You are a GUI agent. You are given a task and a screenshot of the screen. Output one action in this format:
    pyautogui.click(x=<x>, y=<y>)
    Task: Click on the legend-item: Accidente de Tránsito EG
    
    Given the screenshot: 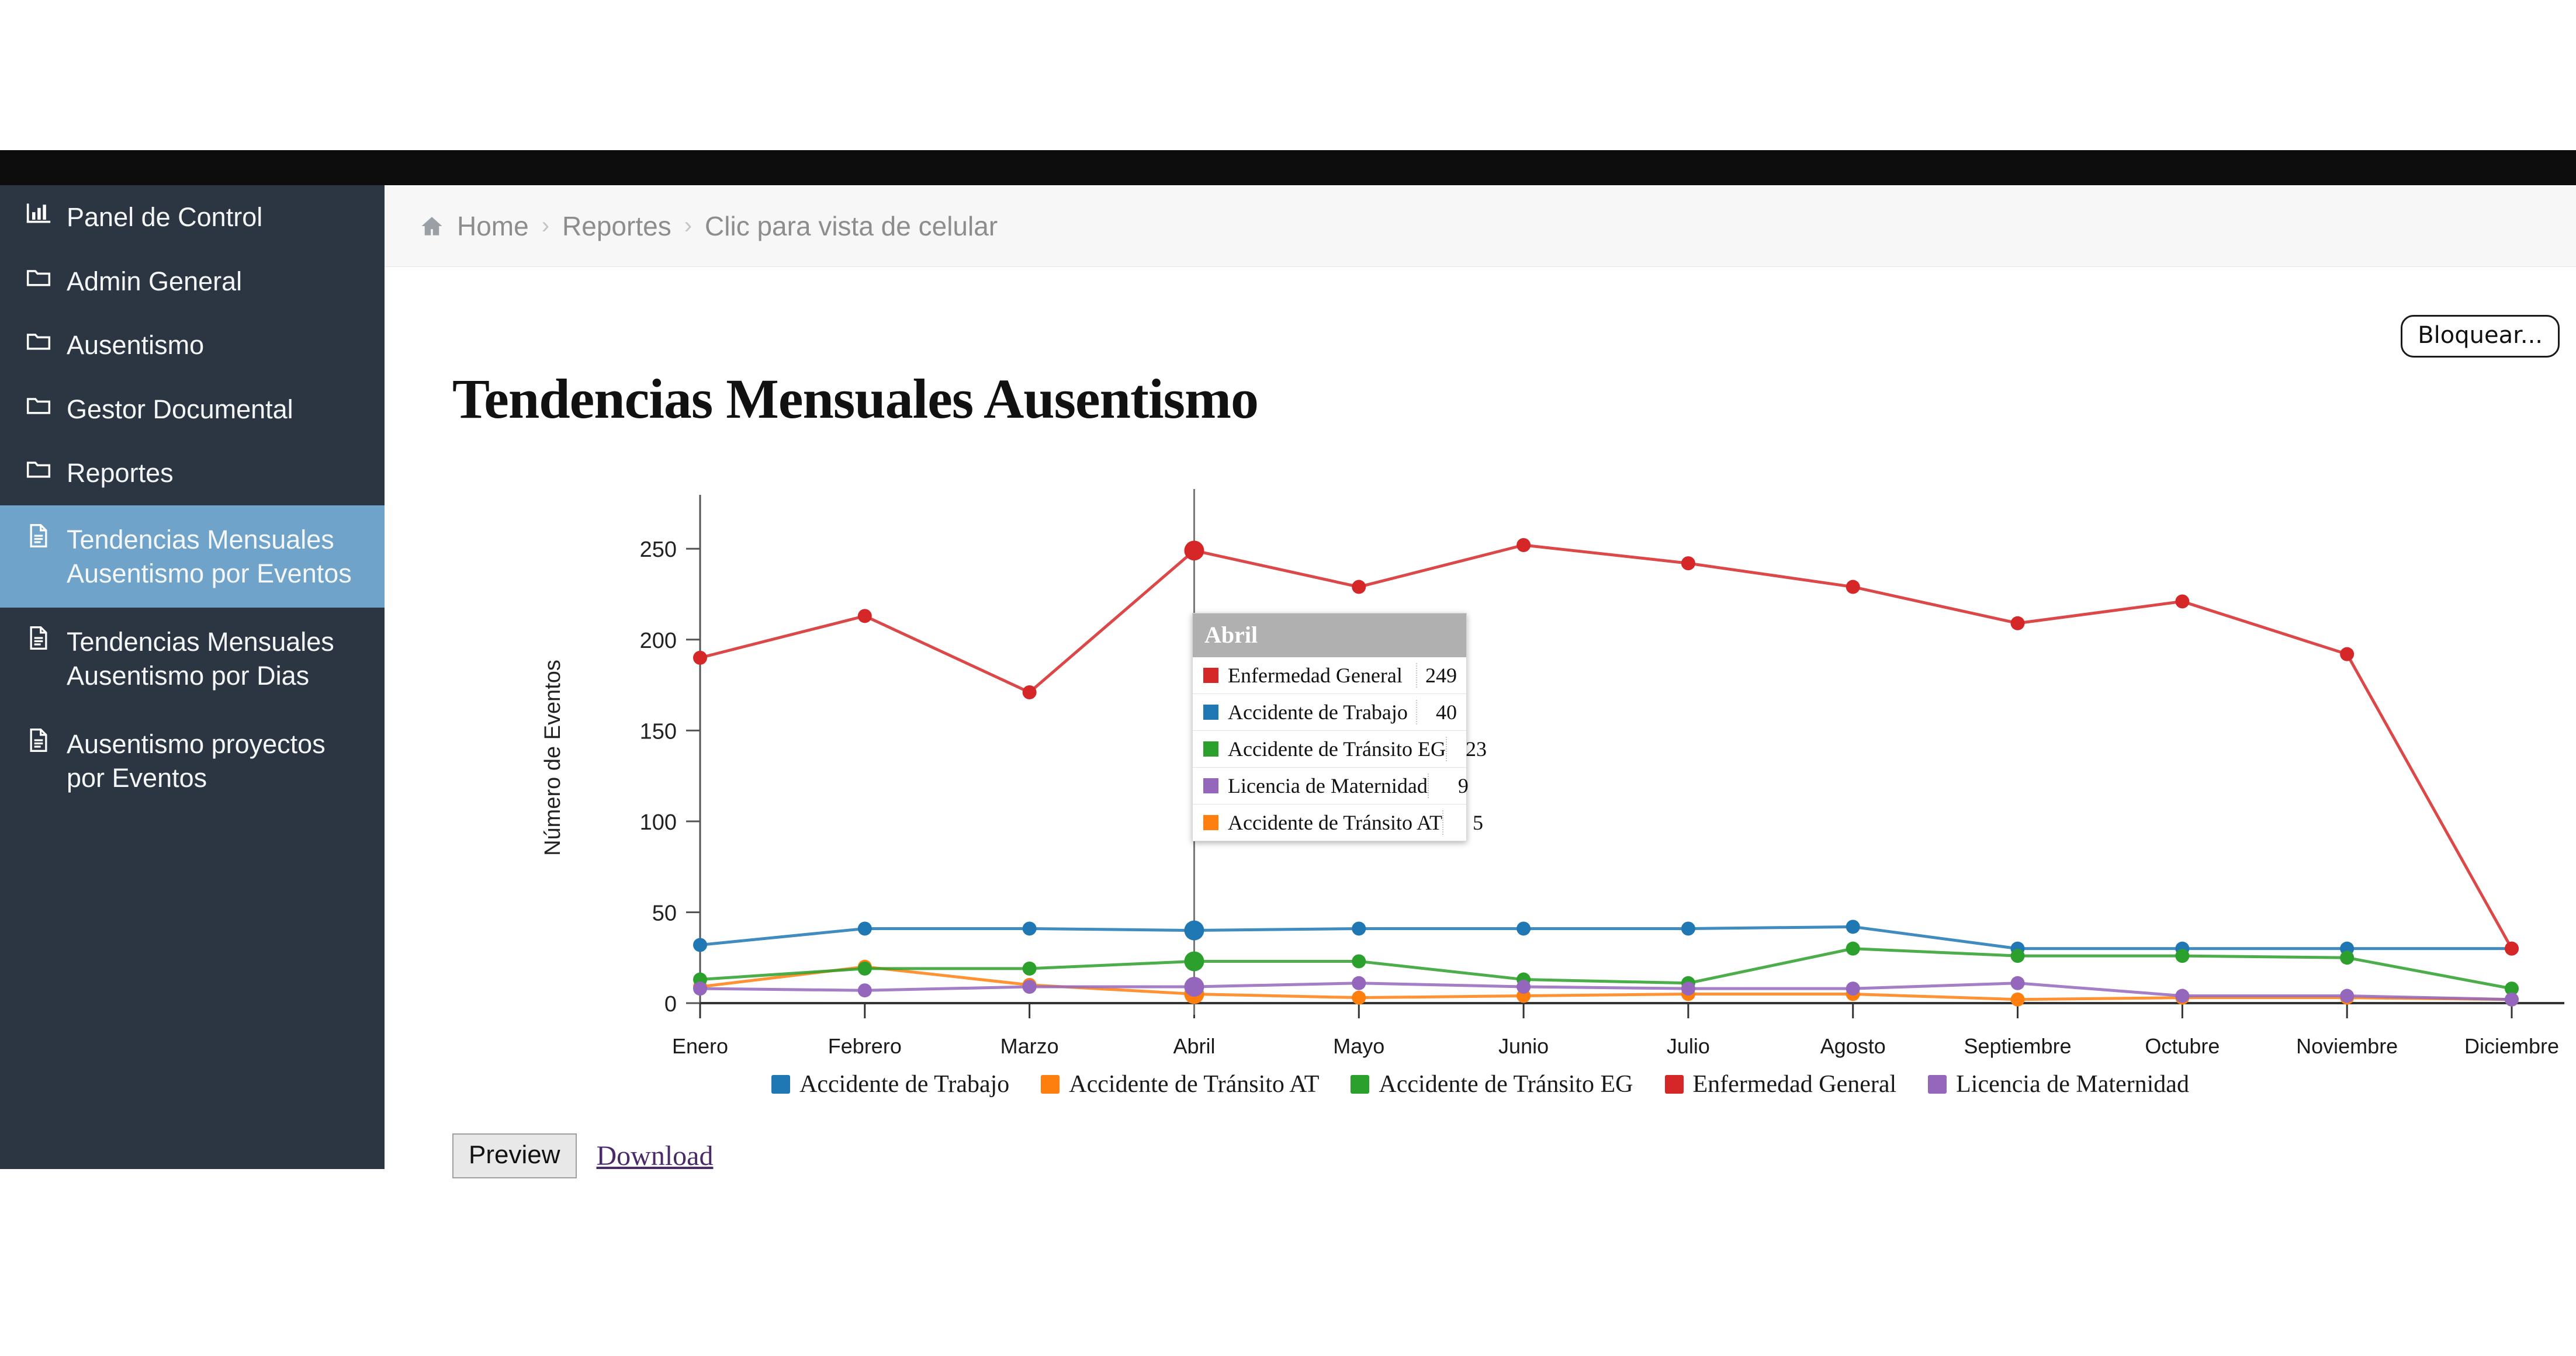 What is the action you would take?
    pyautogui.click(x=1492, y=1084)
    